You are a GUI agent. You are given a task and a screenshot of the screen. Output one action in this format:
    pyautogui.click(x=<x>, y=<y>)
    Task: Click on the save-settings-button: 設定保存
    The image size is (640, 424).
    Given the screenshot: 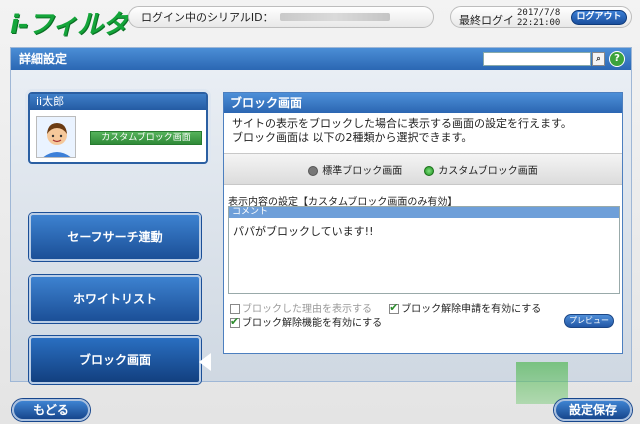 What is the action you would take?
    pyautogui.click(x=593, y=410)
    